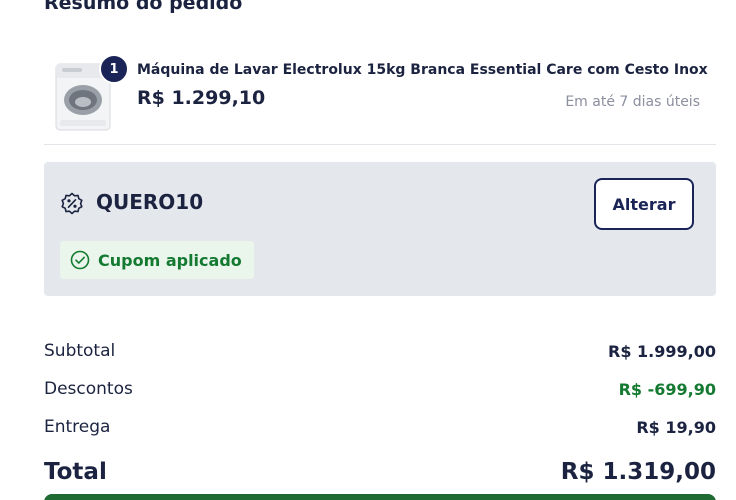  I want to click on coupon-applied-label: Cupom aplicado, so click(170, 260).